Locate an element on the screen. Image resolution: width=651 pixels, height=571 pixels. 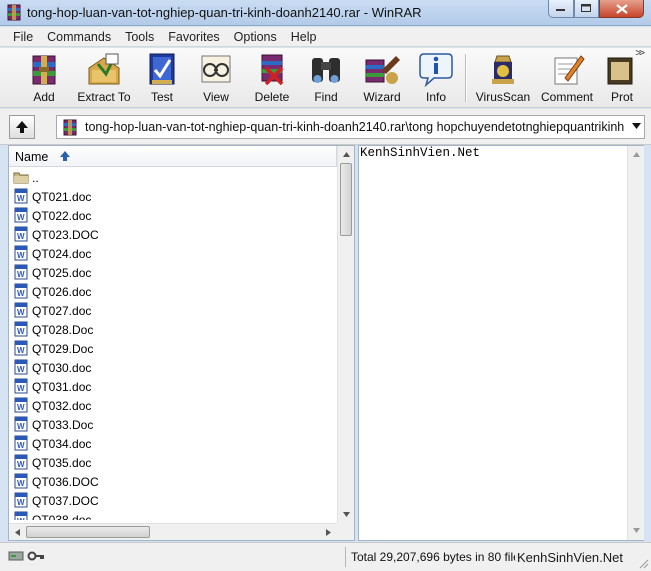
test-button: Test is located at coordinates (162, 78).